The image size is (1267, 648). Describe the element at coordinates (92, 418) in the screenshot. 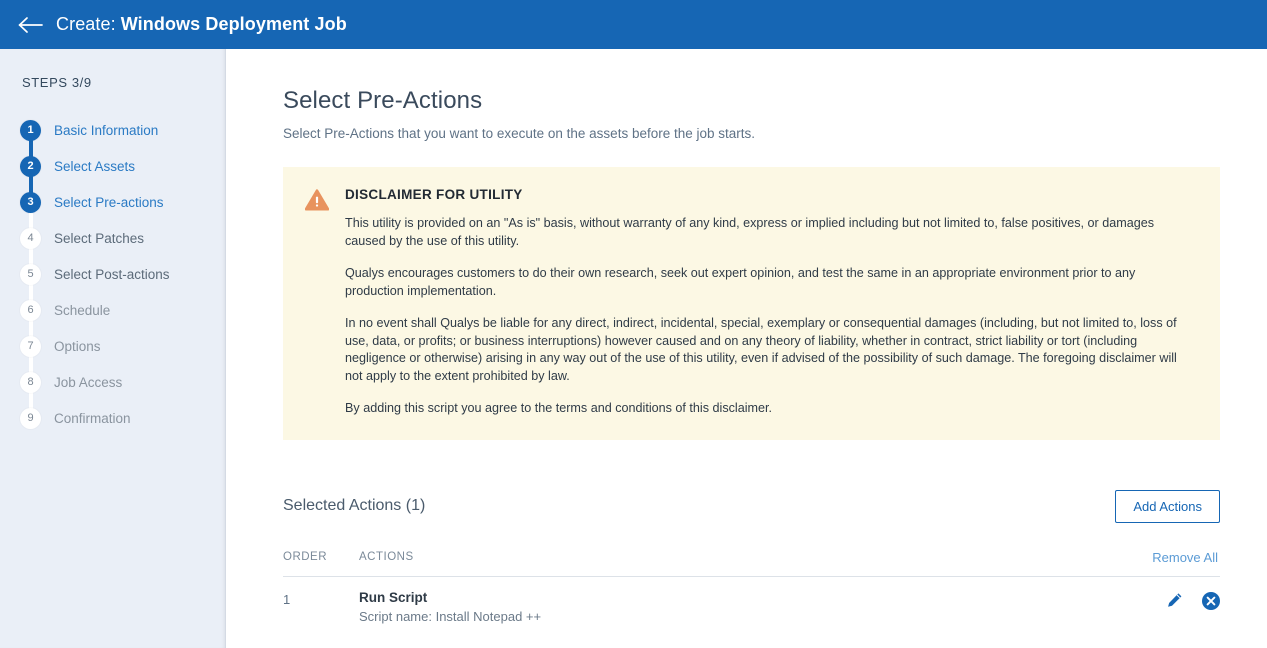

I see `sidebar-item-label: Confirmation` at that location.